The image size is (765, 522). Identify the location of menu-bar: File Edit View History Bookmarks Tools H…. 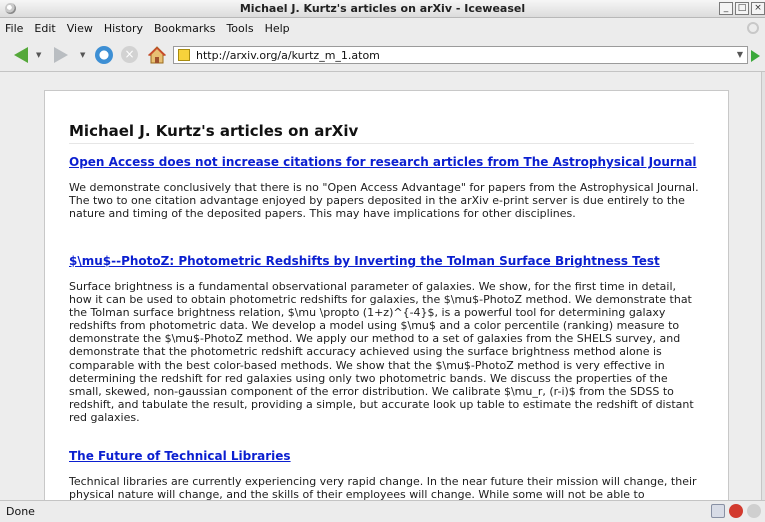
(382, 28).